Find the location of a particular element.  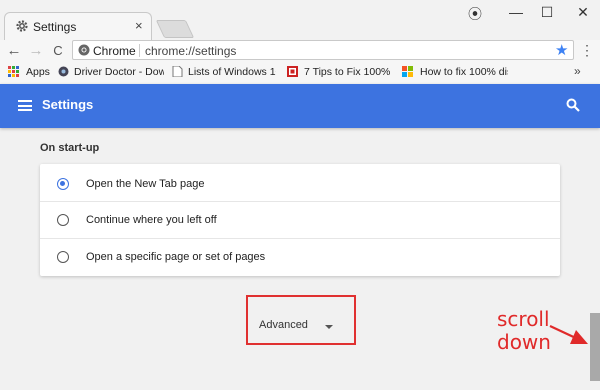

startup-option-continue: Continue where you left off is located at coordinates (300, 220).